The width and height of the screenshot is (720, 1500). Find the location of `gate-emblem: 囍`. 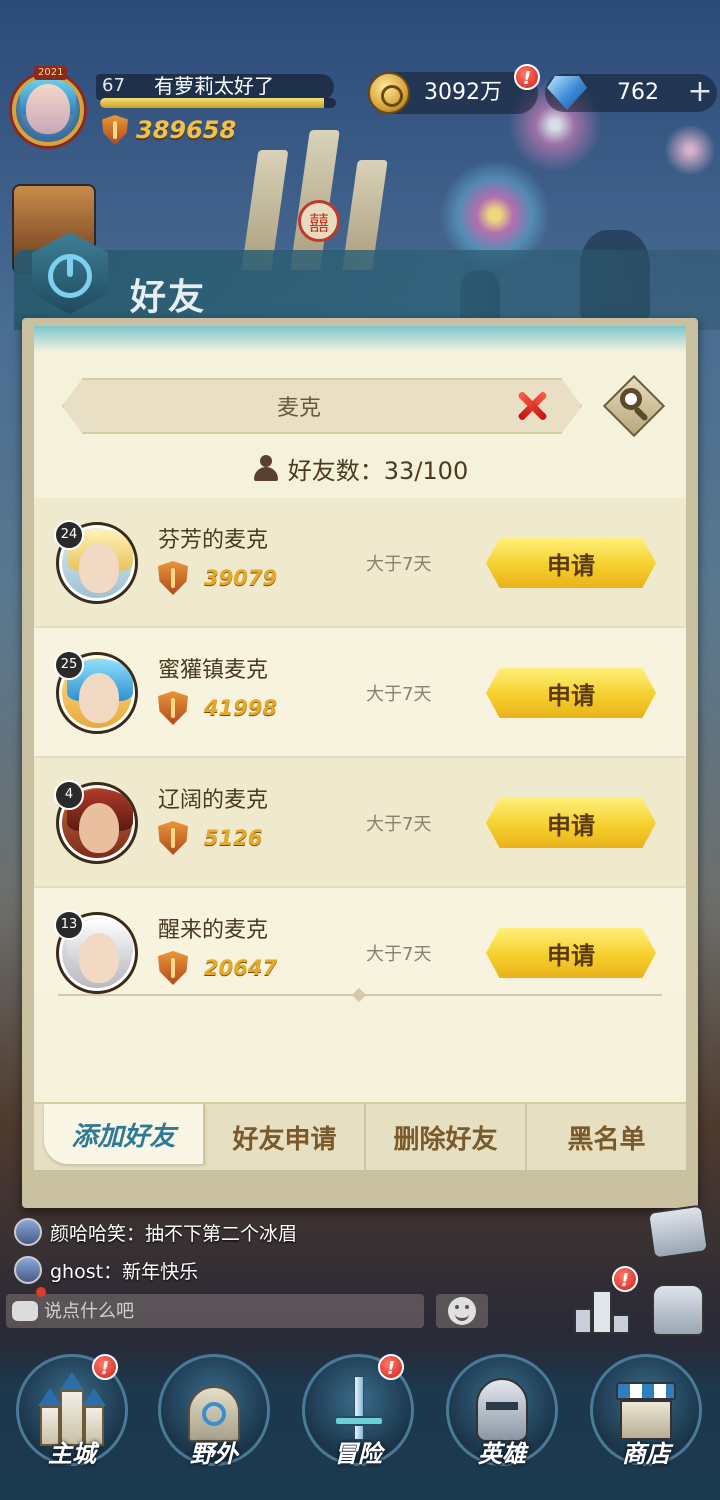

gate-emblem: 囍 is located at coordinates (319, 221).